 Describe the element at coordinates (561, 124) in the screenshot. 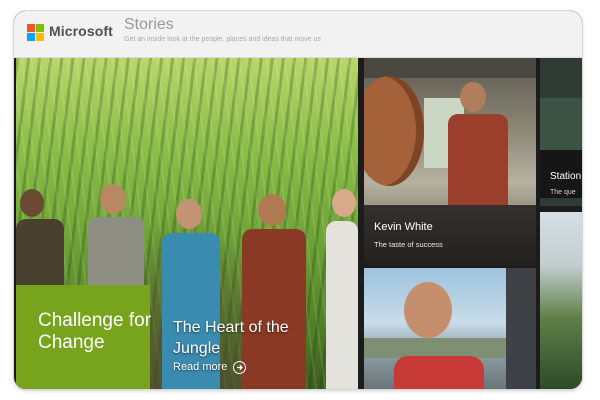

I see `chalkboard-photo` at that location.